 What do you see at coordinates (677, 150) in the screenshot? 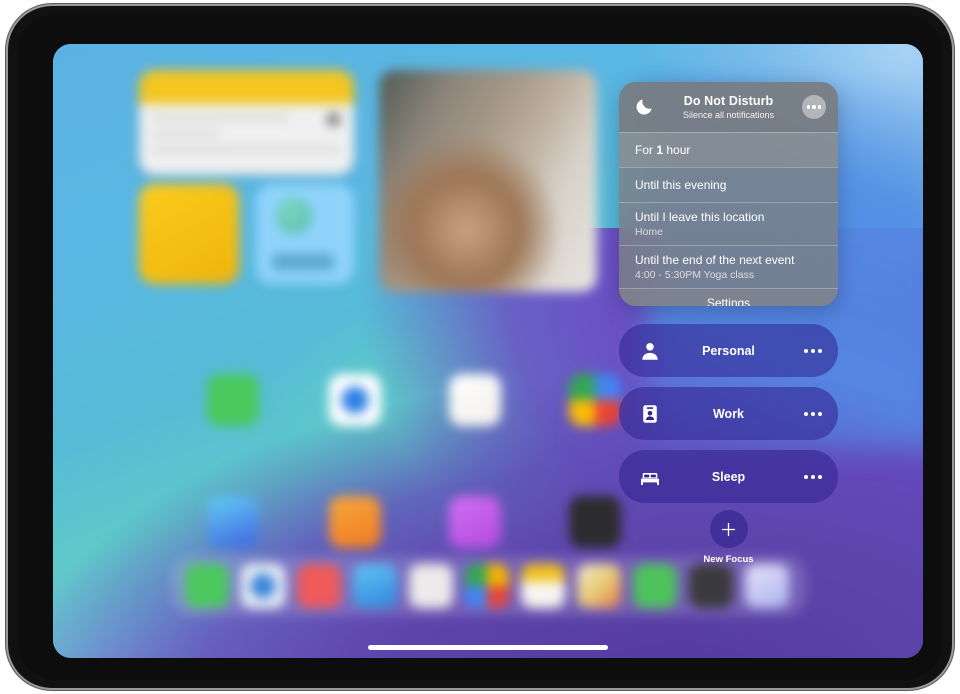
I see `dnd-option-suffix: hour` at bounding box center [677, 150].